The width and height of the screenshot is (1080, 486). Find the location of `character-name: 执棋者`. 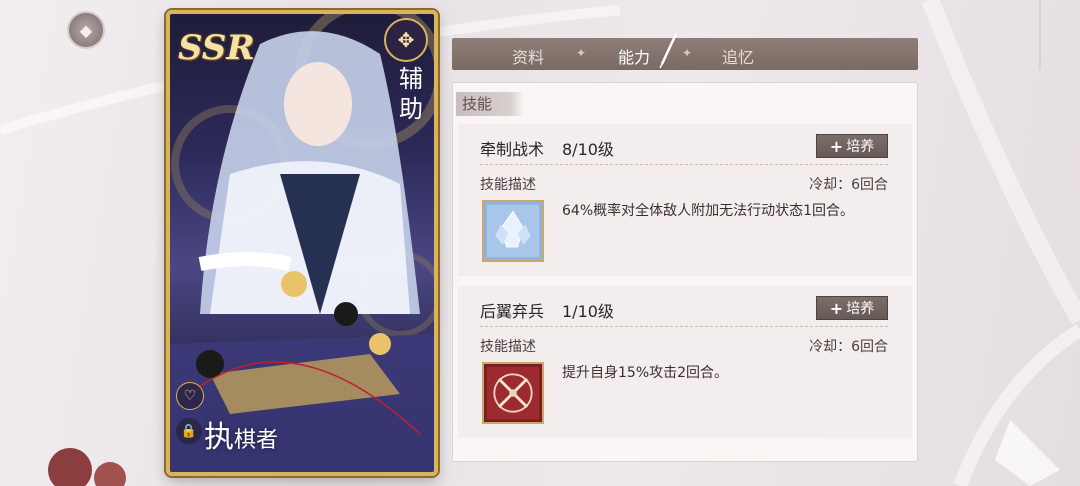

character-name: 执棋者 is located at coordinates (241, 434).